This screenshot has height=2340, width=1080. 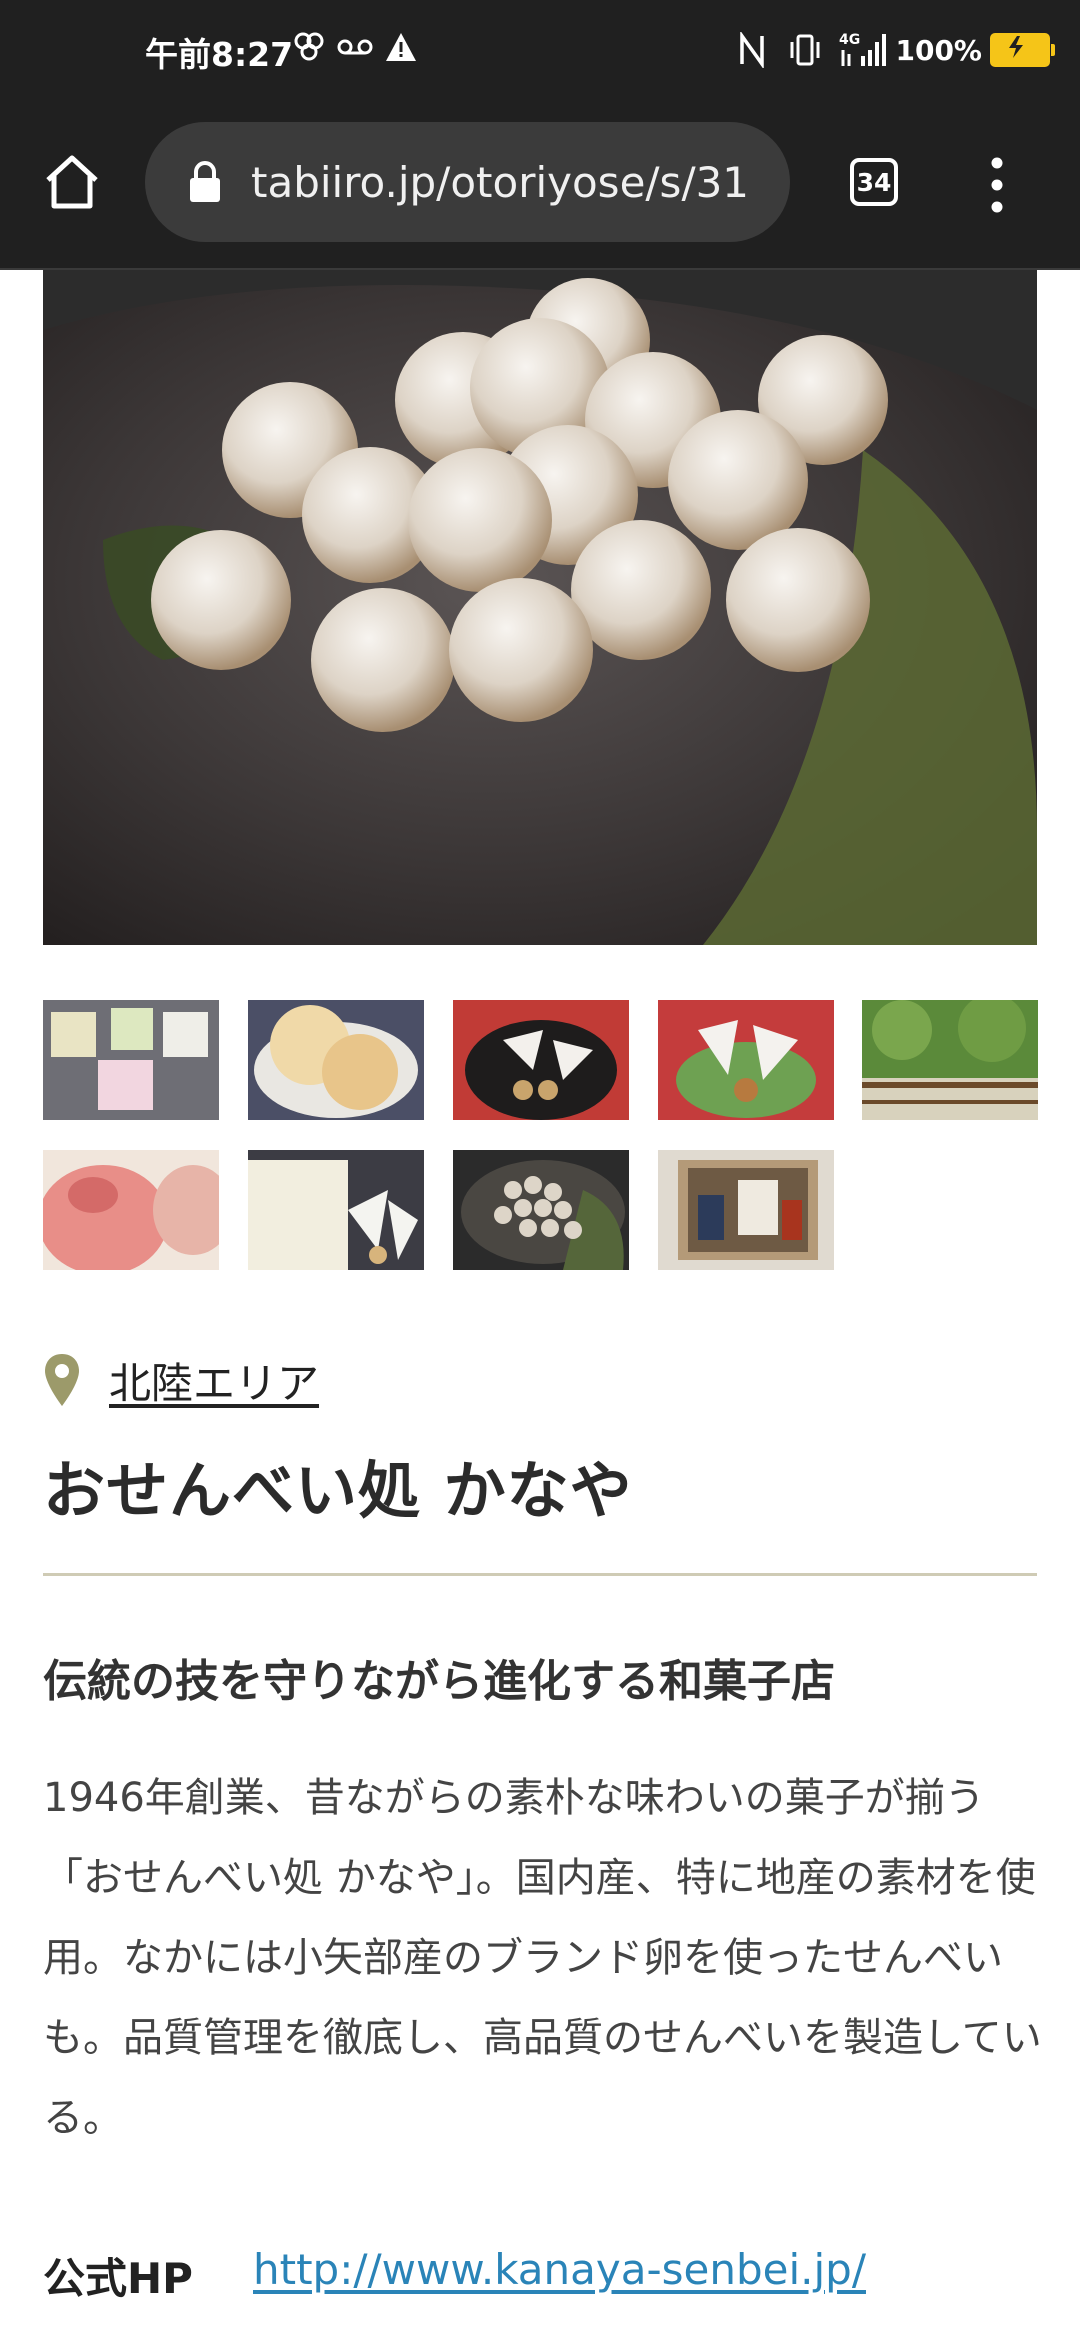 What do you see at coordinates (500, 182) in the screenshot?
I see `url-text: tabiiro.jp/otoriyose/s/31` at bounding box center [500, 182].